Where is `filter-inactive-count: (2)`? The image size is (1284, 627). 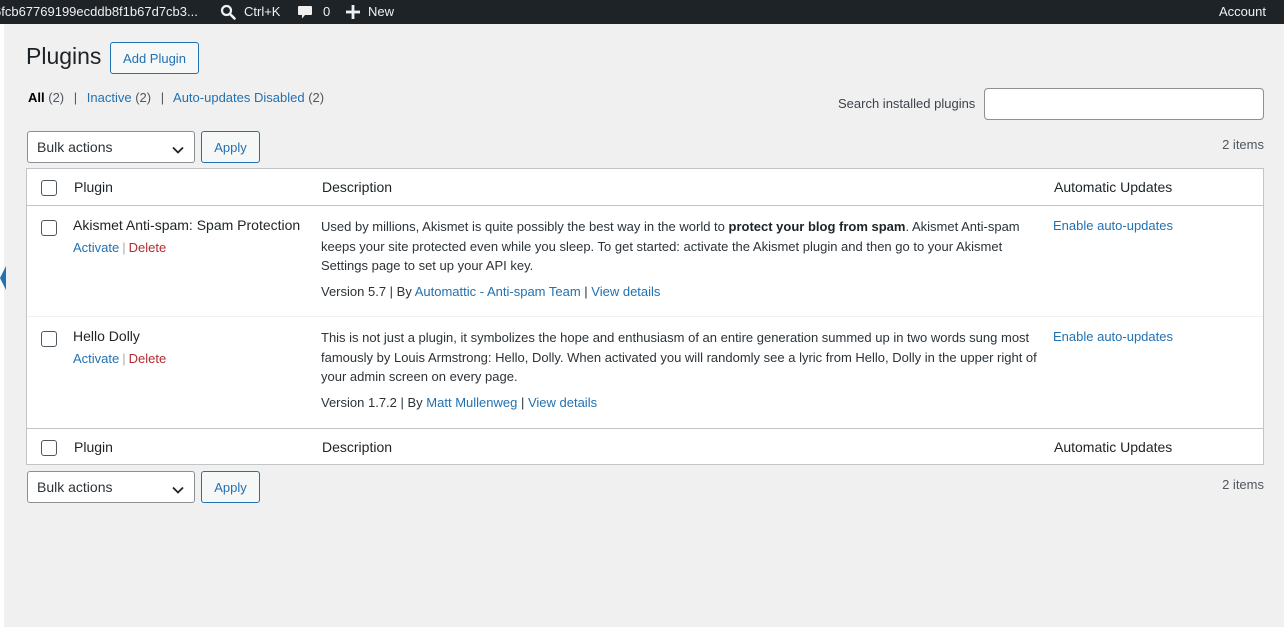
filter-inactive-count: (2) is located at coordinates (143, 97).